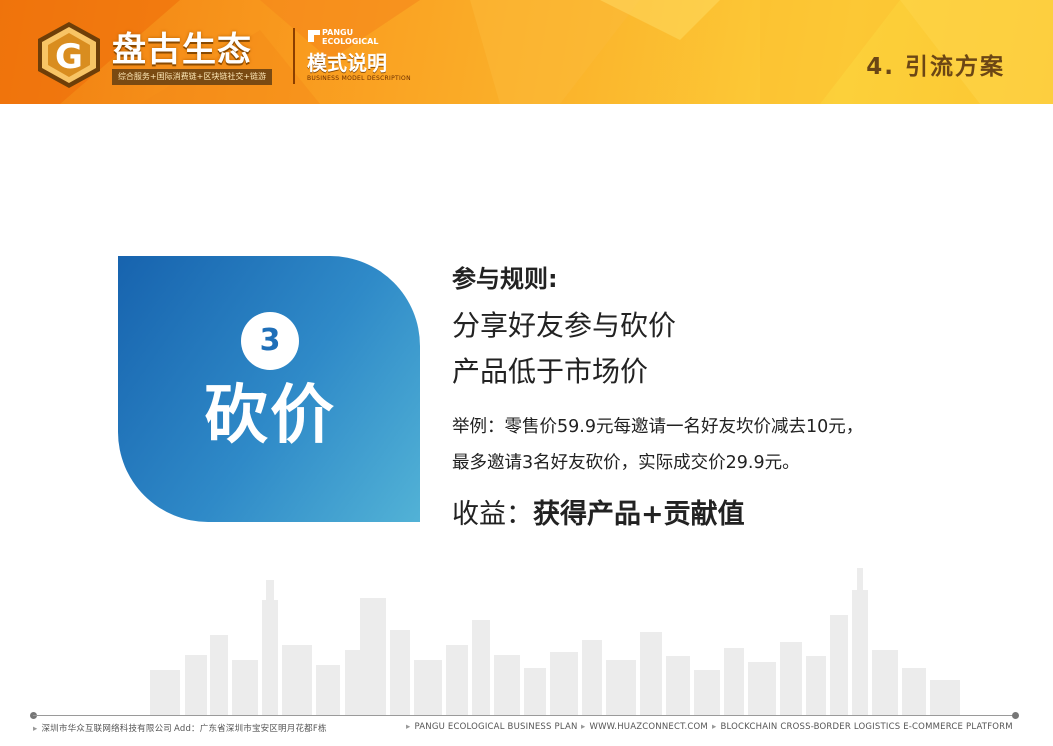  Describe the element at coordinates (1015, 715) in the screenshot. I see `footer-dot-right` at that location.